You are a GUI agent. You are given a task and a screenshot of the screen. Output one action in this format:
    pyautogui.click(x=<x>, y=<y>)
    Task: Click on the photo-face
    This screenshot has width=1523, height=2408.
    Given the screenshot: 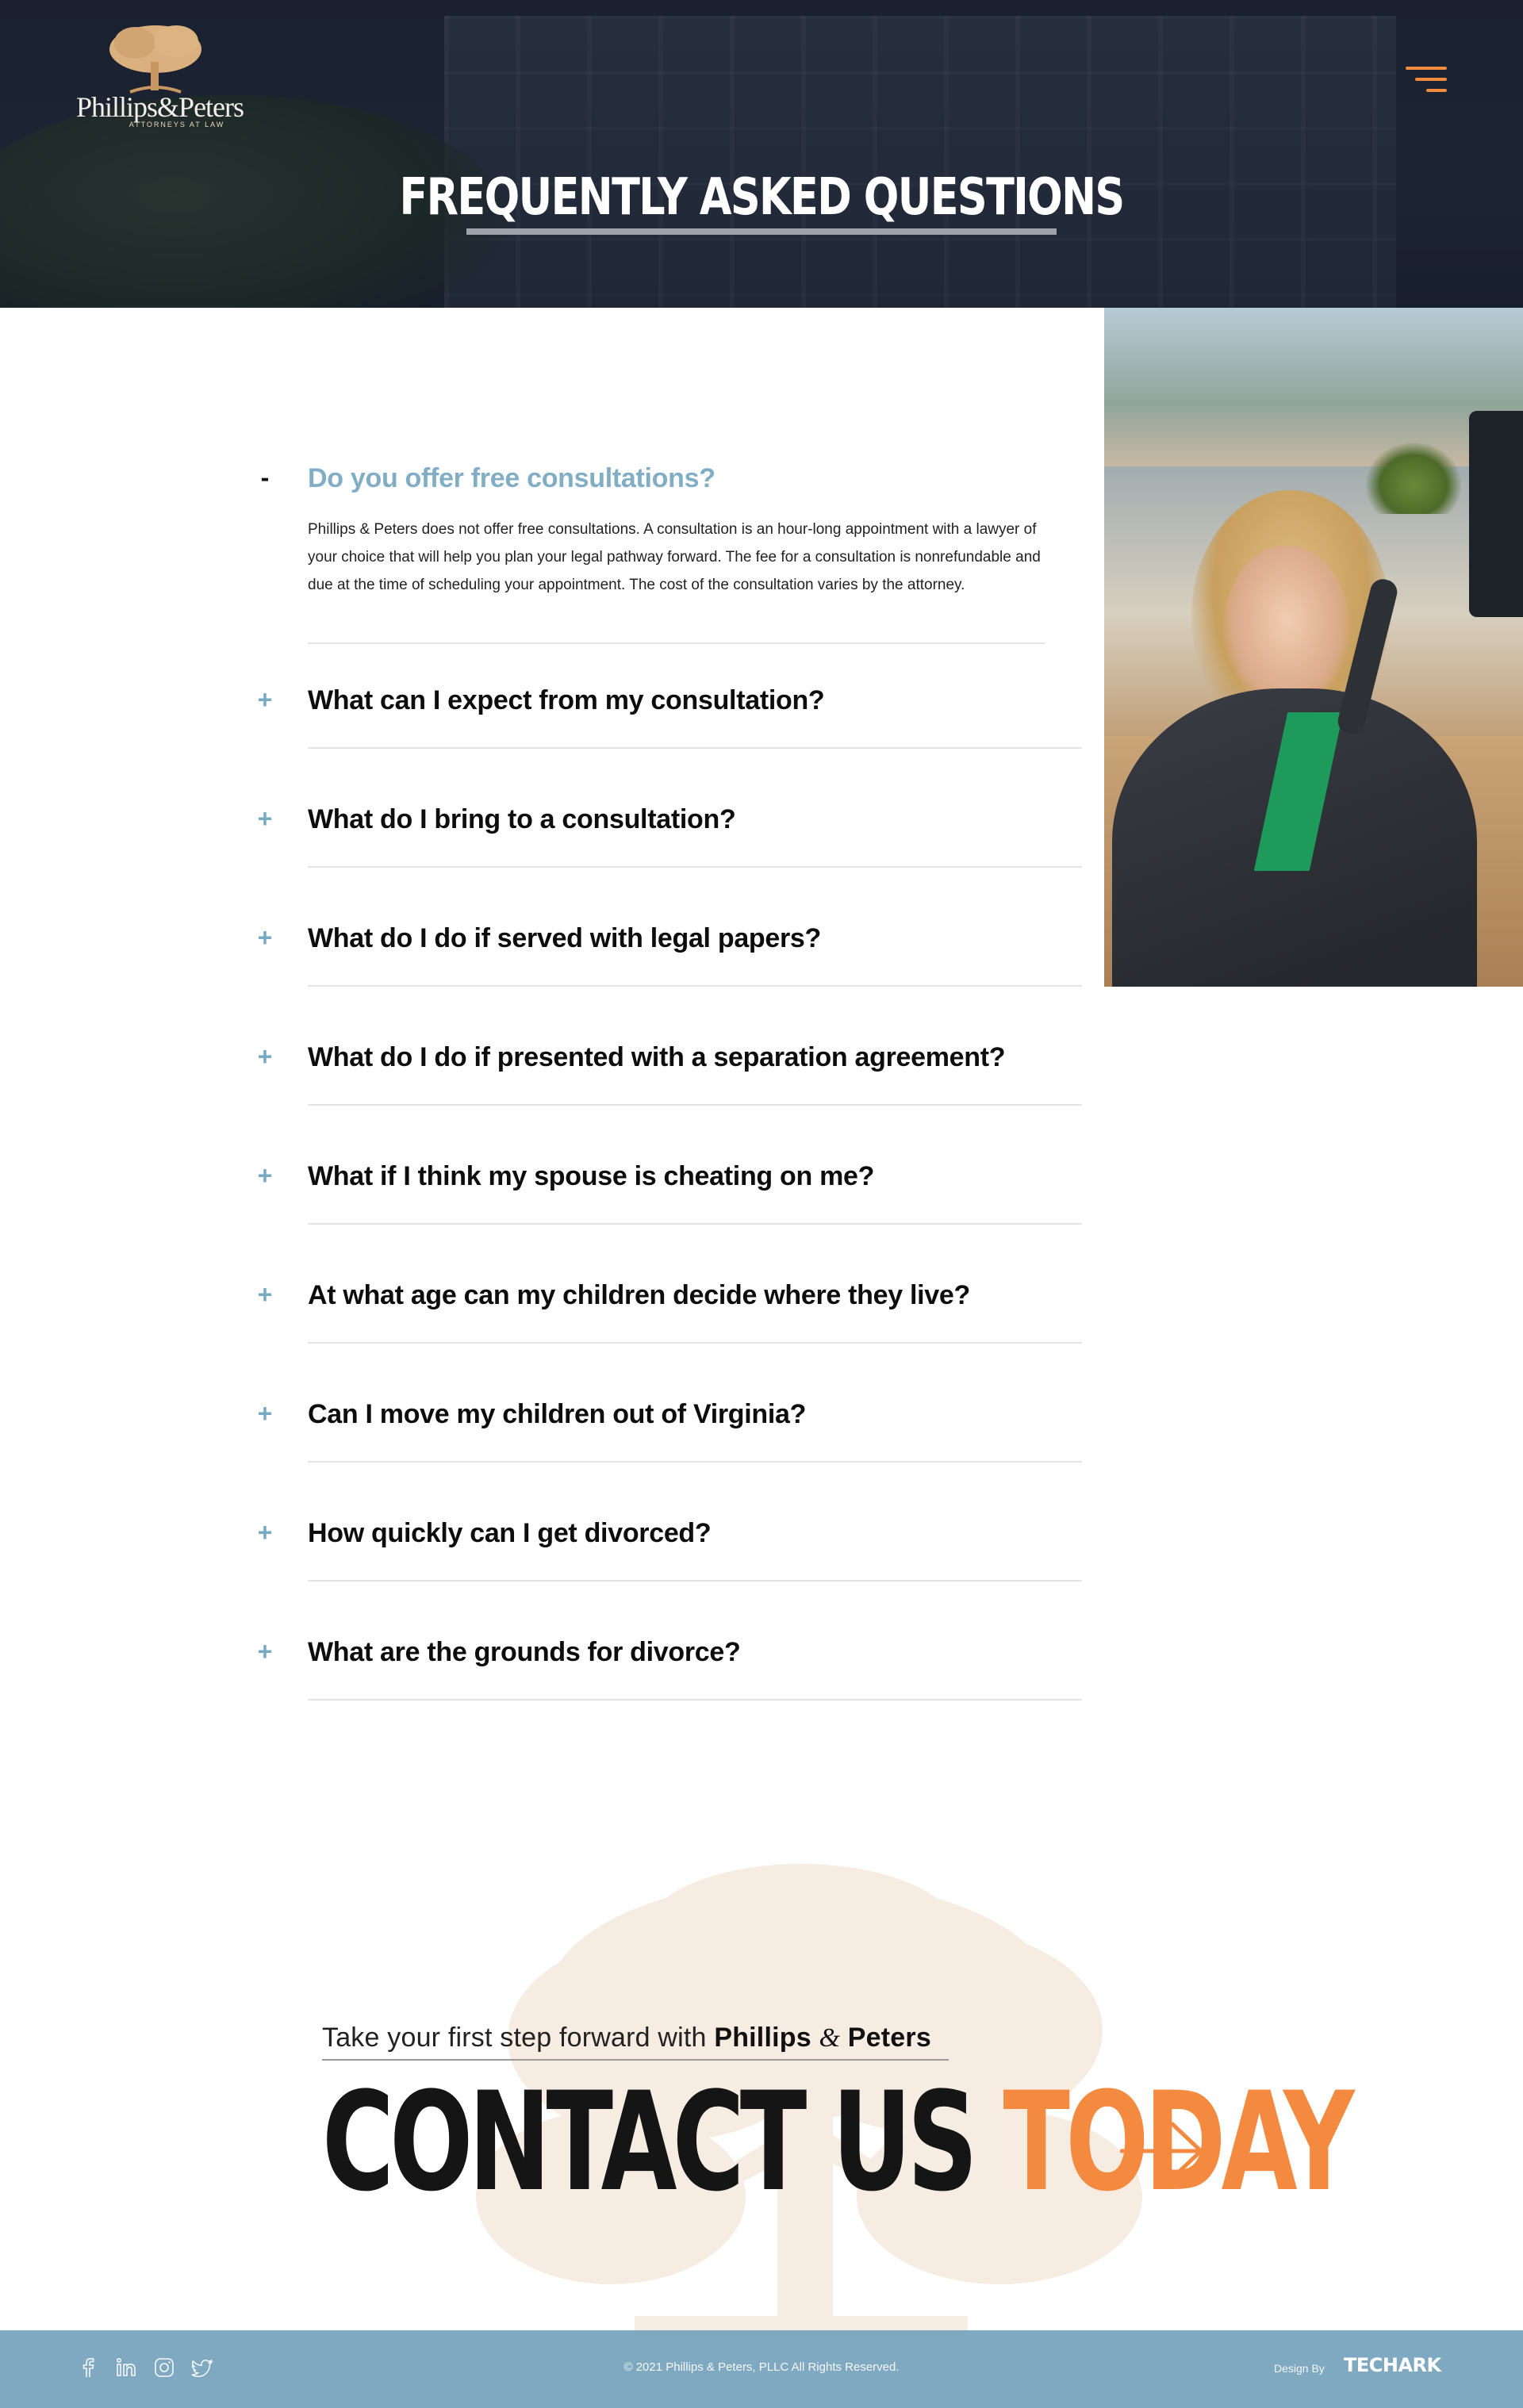 What is the action you would take?
    pyautogui.click(x=1286, y=629)
    